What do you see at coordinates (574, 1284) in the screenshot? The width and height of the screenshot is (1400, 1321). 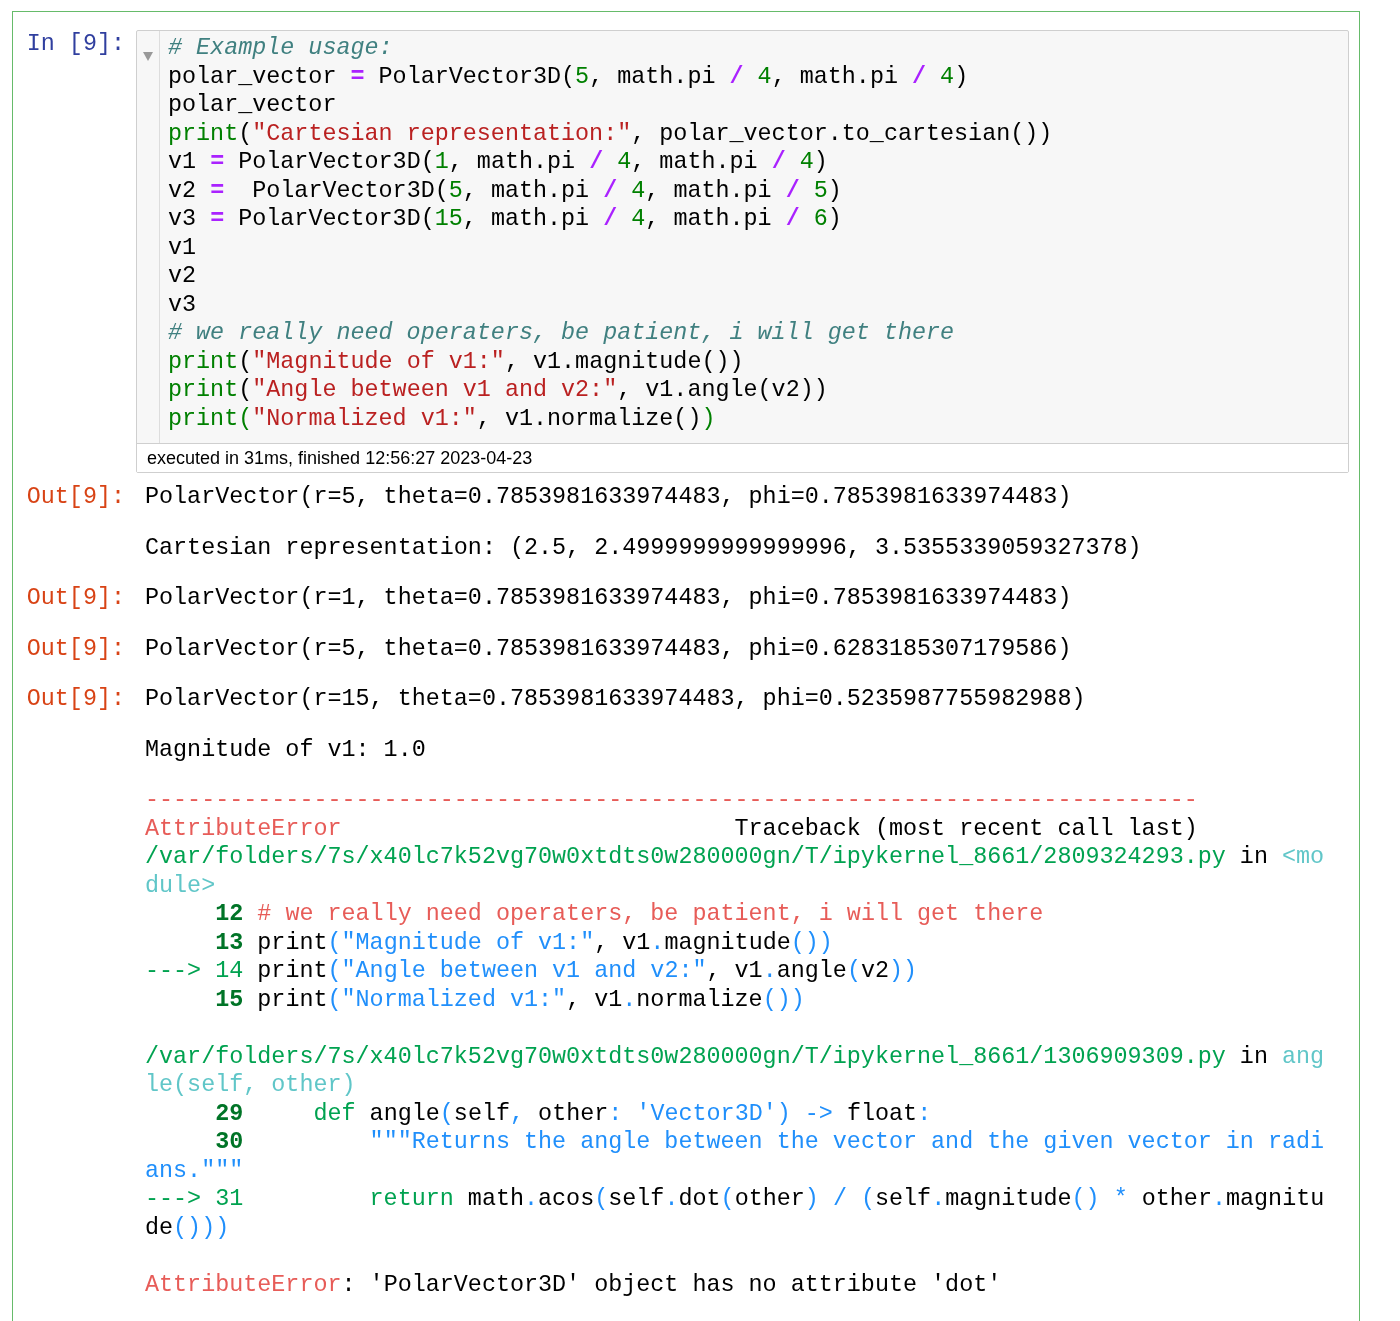 I see `traceback-line: AttributeError: 'PolarVector3D' object has no attribute 'dot'` at bounding box center [574, 1284].